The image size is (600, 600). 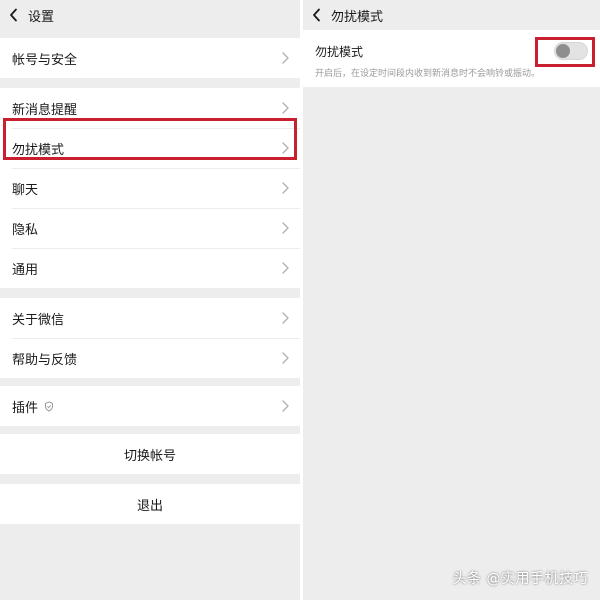 I want to click on account-group: 帐号与安全, so click(x=150, y=58).